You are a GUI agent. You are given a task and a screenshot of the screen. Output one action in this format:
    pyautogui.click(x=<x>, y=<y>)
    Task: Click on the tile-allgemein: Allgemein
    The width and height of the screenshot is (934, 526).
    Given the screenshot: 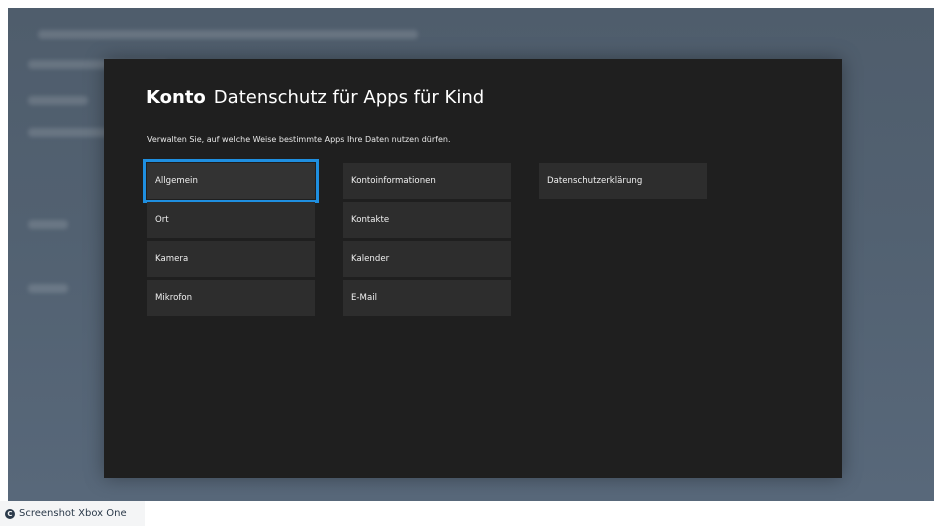 What is the action you would take?
    pyautogui.click(x=231, y=181)
    